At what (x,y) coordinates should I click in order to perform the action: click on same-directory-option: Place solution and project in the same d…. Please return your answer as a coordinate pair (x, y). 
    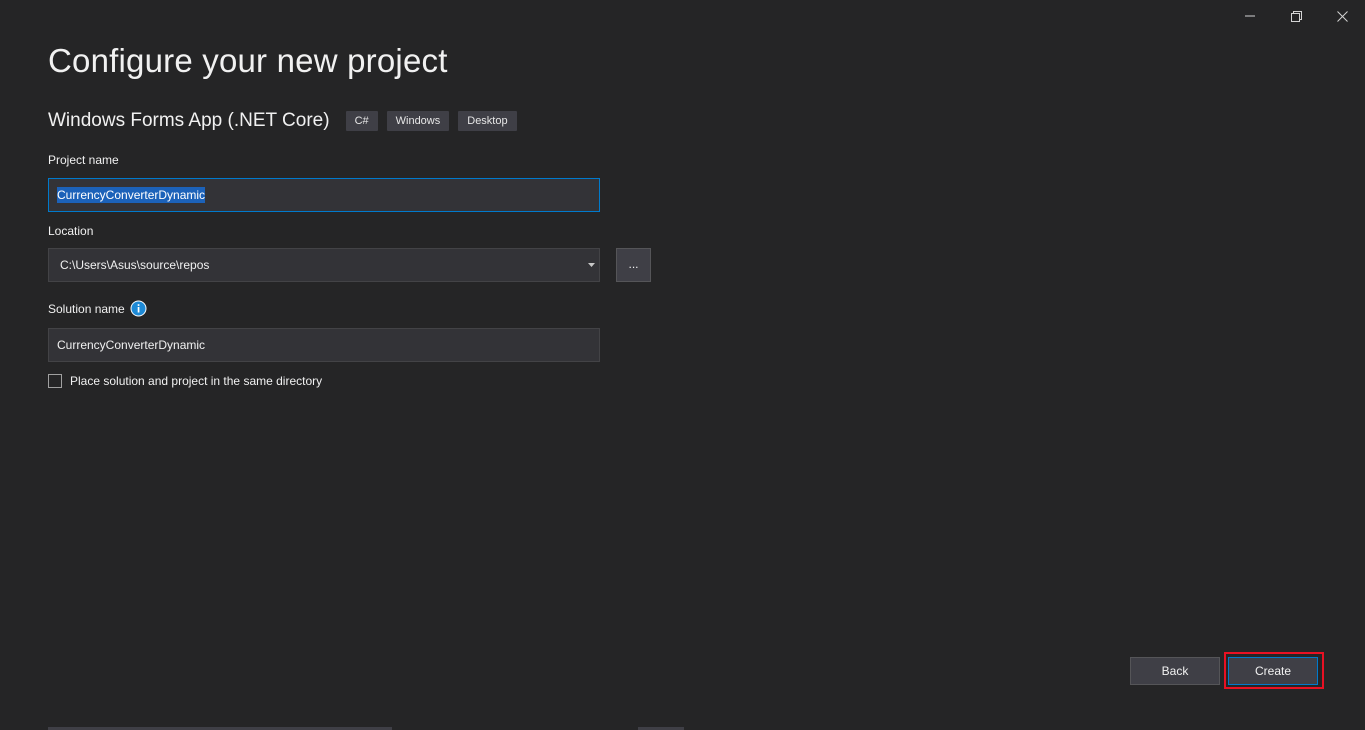
    Looking at the image, I should click on (185, 381).